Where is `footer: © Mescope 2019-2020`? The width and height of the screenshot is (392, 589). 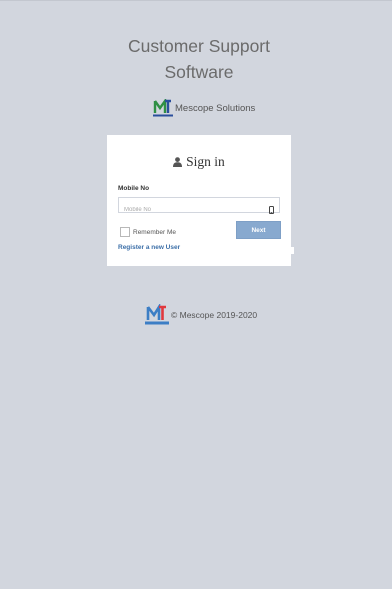 footer: © Mescope 2019-2020 is located at coordinates (201, 315).